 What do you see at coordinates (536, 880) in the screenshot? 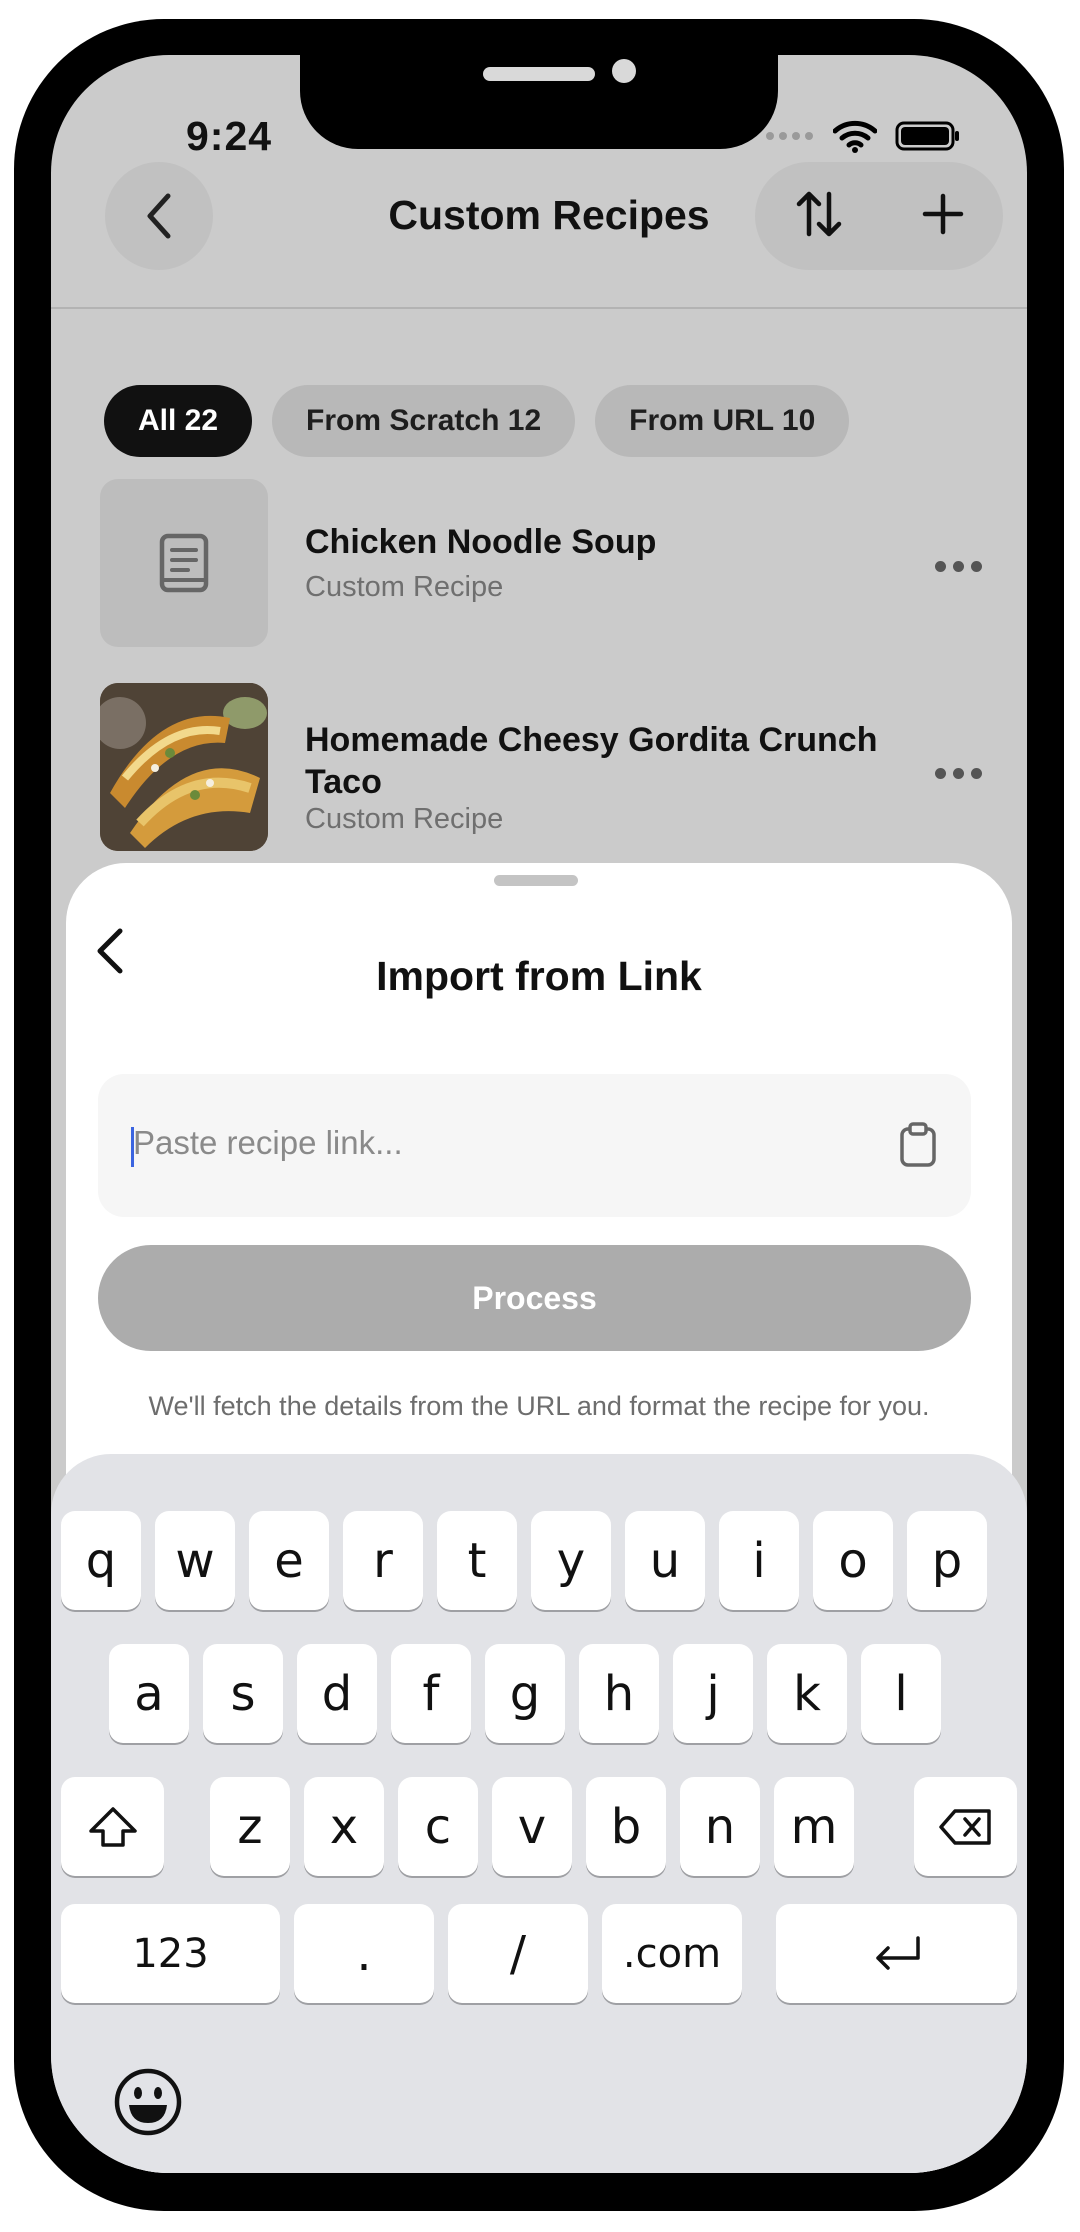
I see `sheet-grabber` at bounding box center [536, 880].